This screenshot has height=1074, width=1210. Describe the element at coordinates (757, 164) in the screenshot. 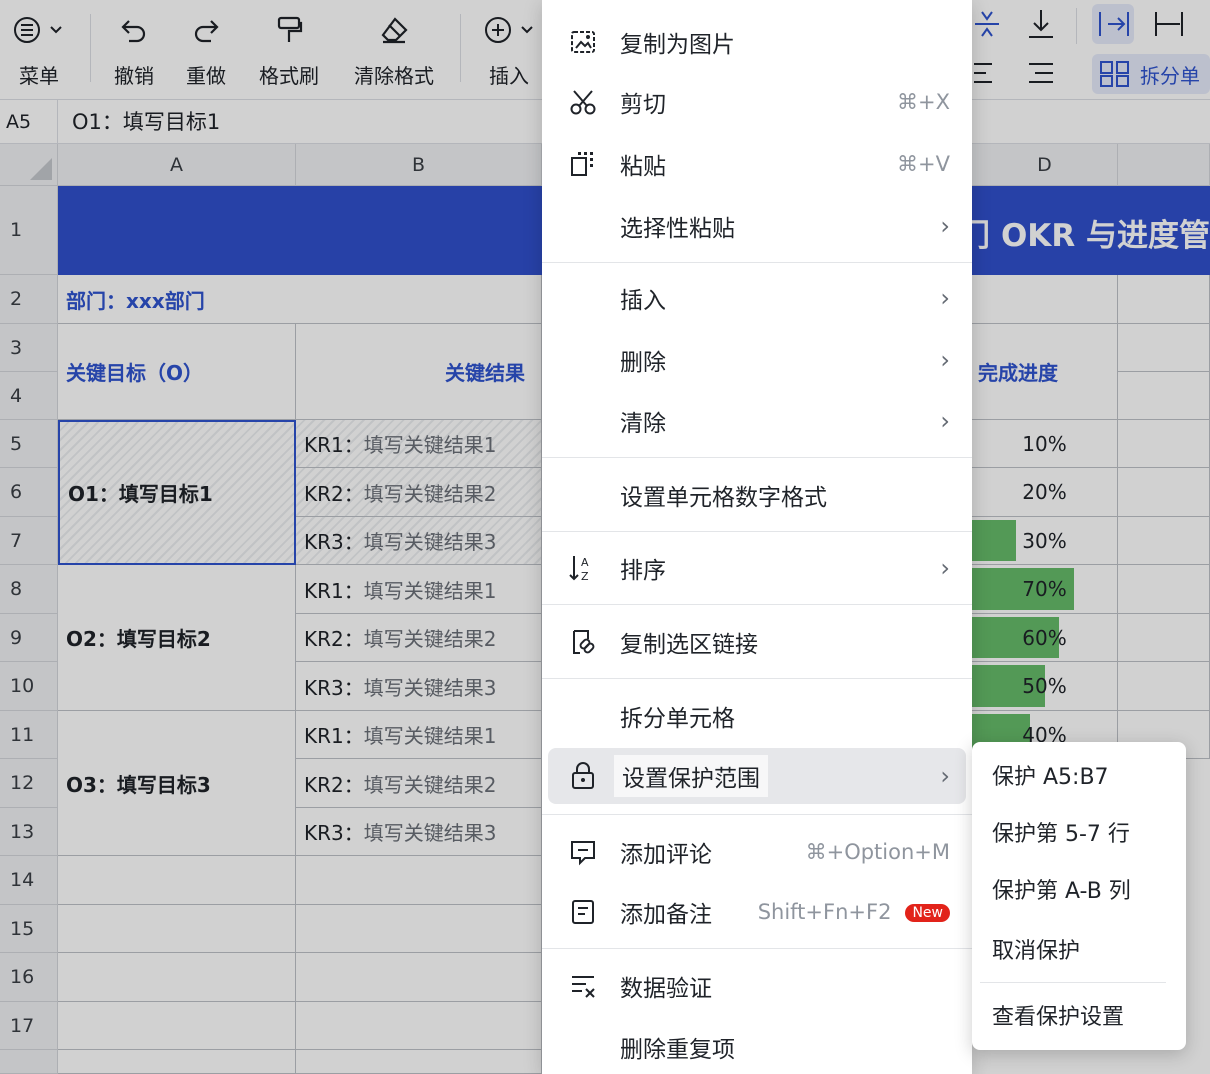

I see `menu-item-paste: 粘贴 ⌘+V` at that location.